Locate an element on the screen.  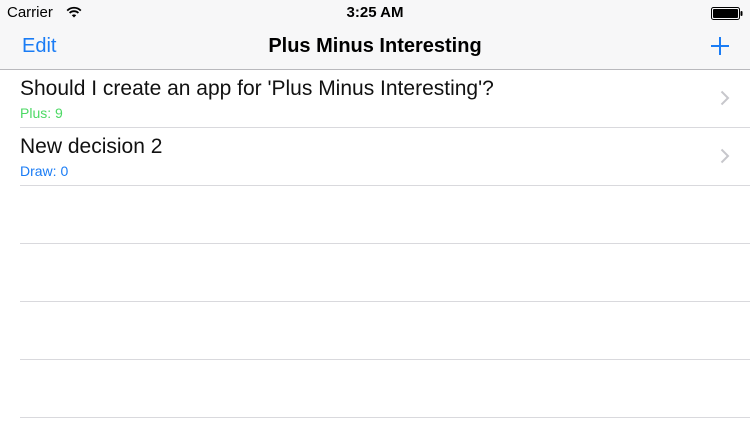
decision-status: Plus: 9 is located at coordinates (41, 113).